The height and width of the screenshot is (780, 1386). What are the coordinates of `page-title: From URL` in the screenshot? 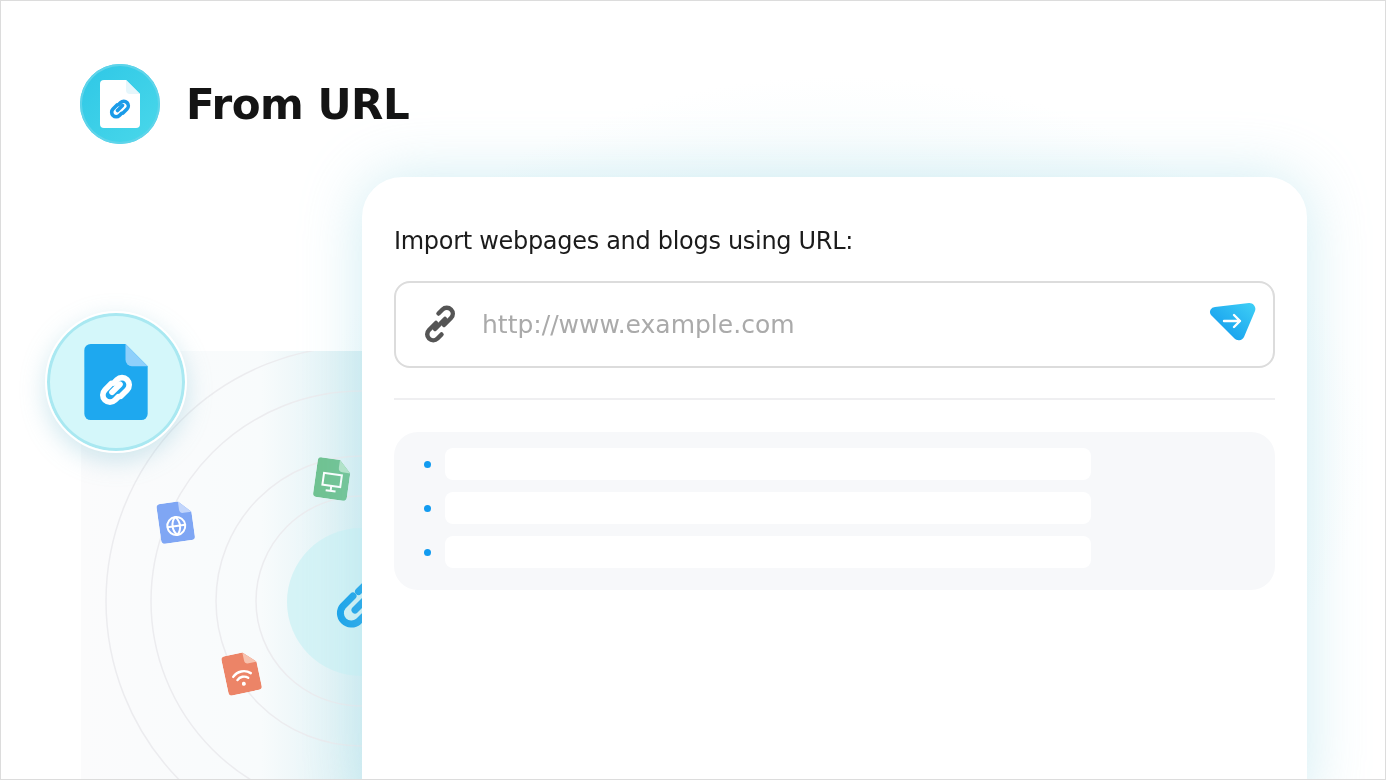 It's located at (298, 104).